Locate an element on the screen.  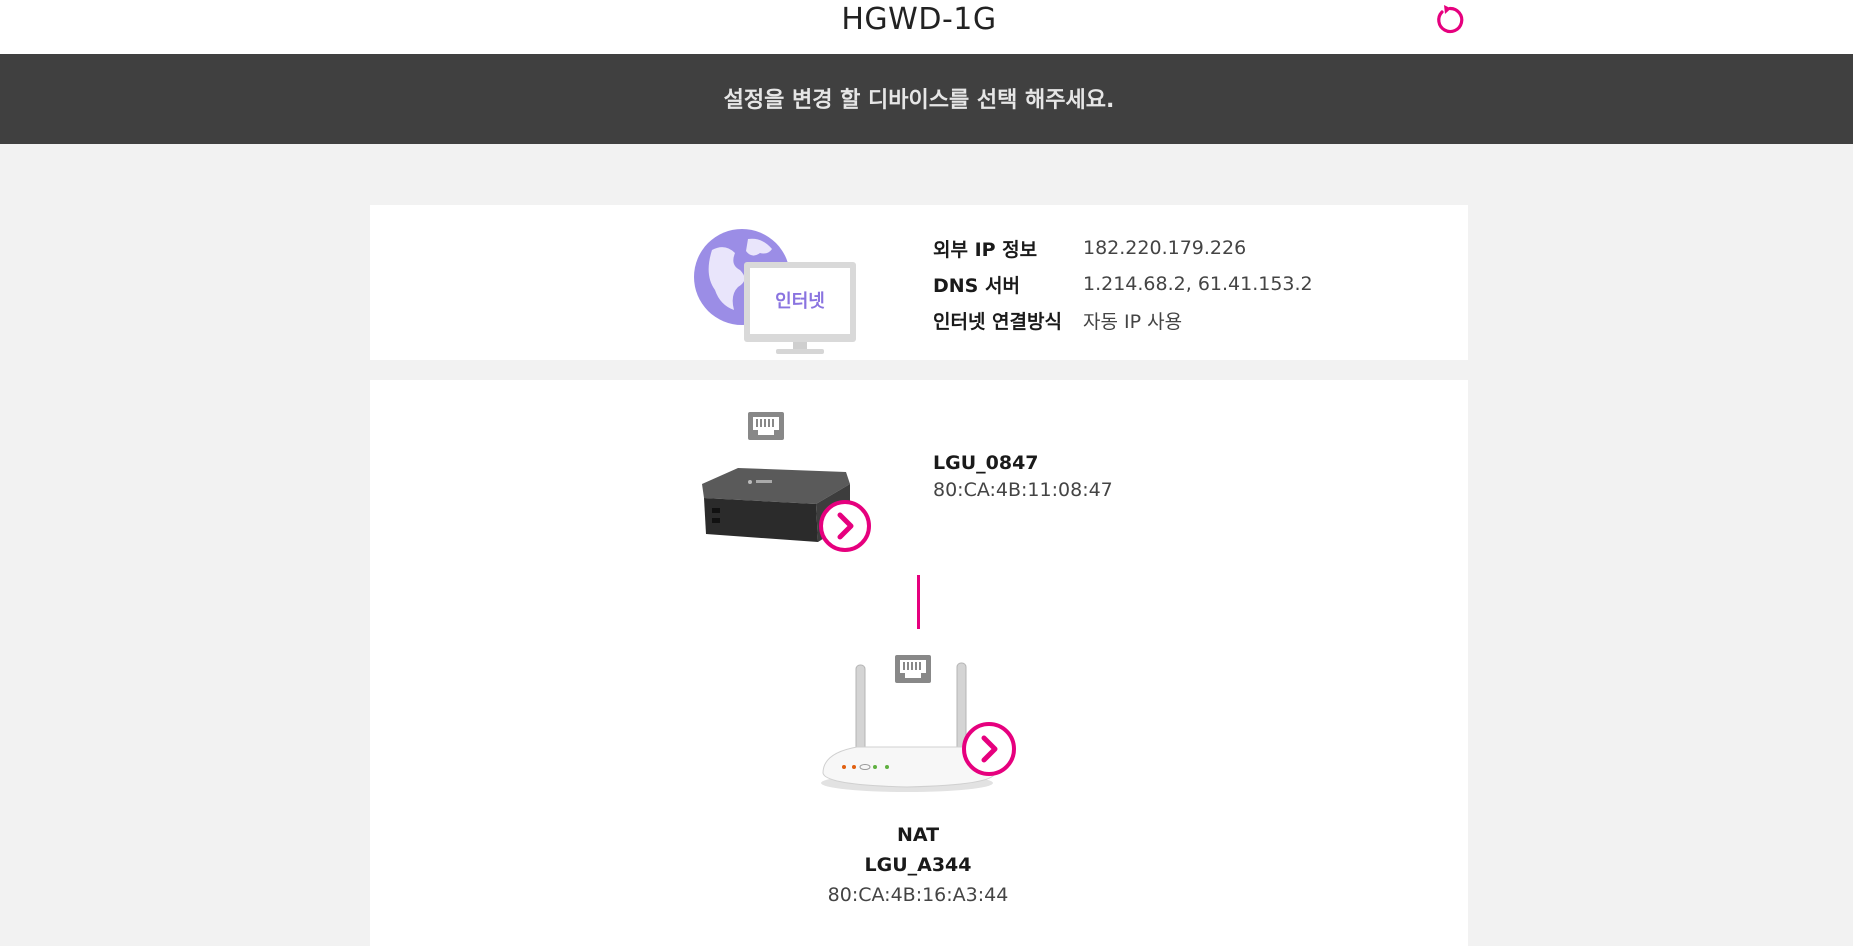
modem-name: LGU_0847 is located at coordinates (986, 463).